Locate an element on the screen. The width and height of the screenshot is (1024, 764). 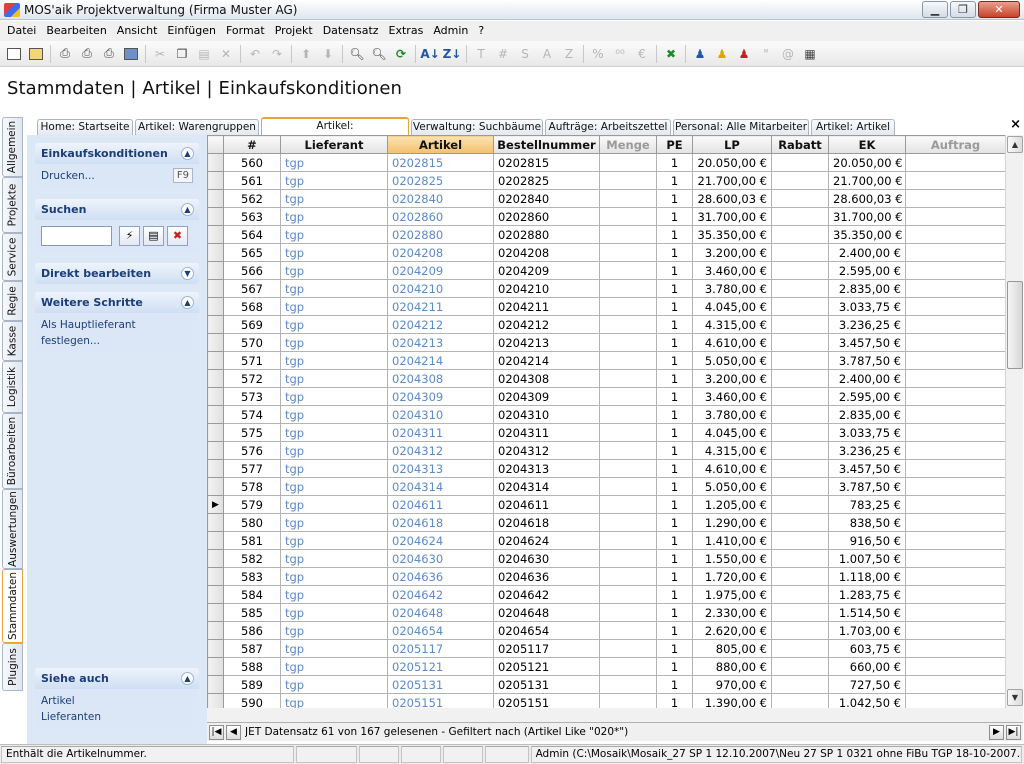
menu-datei: Datei is located at coordinates (21, 31).